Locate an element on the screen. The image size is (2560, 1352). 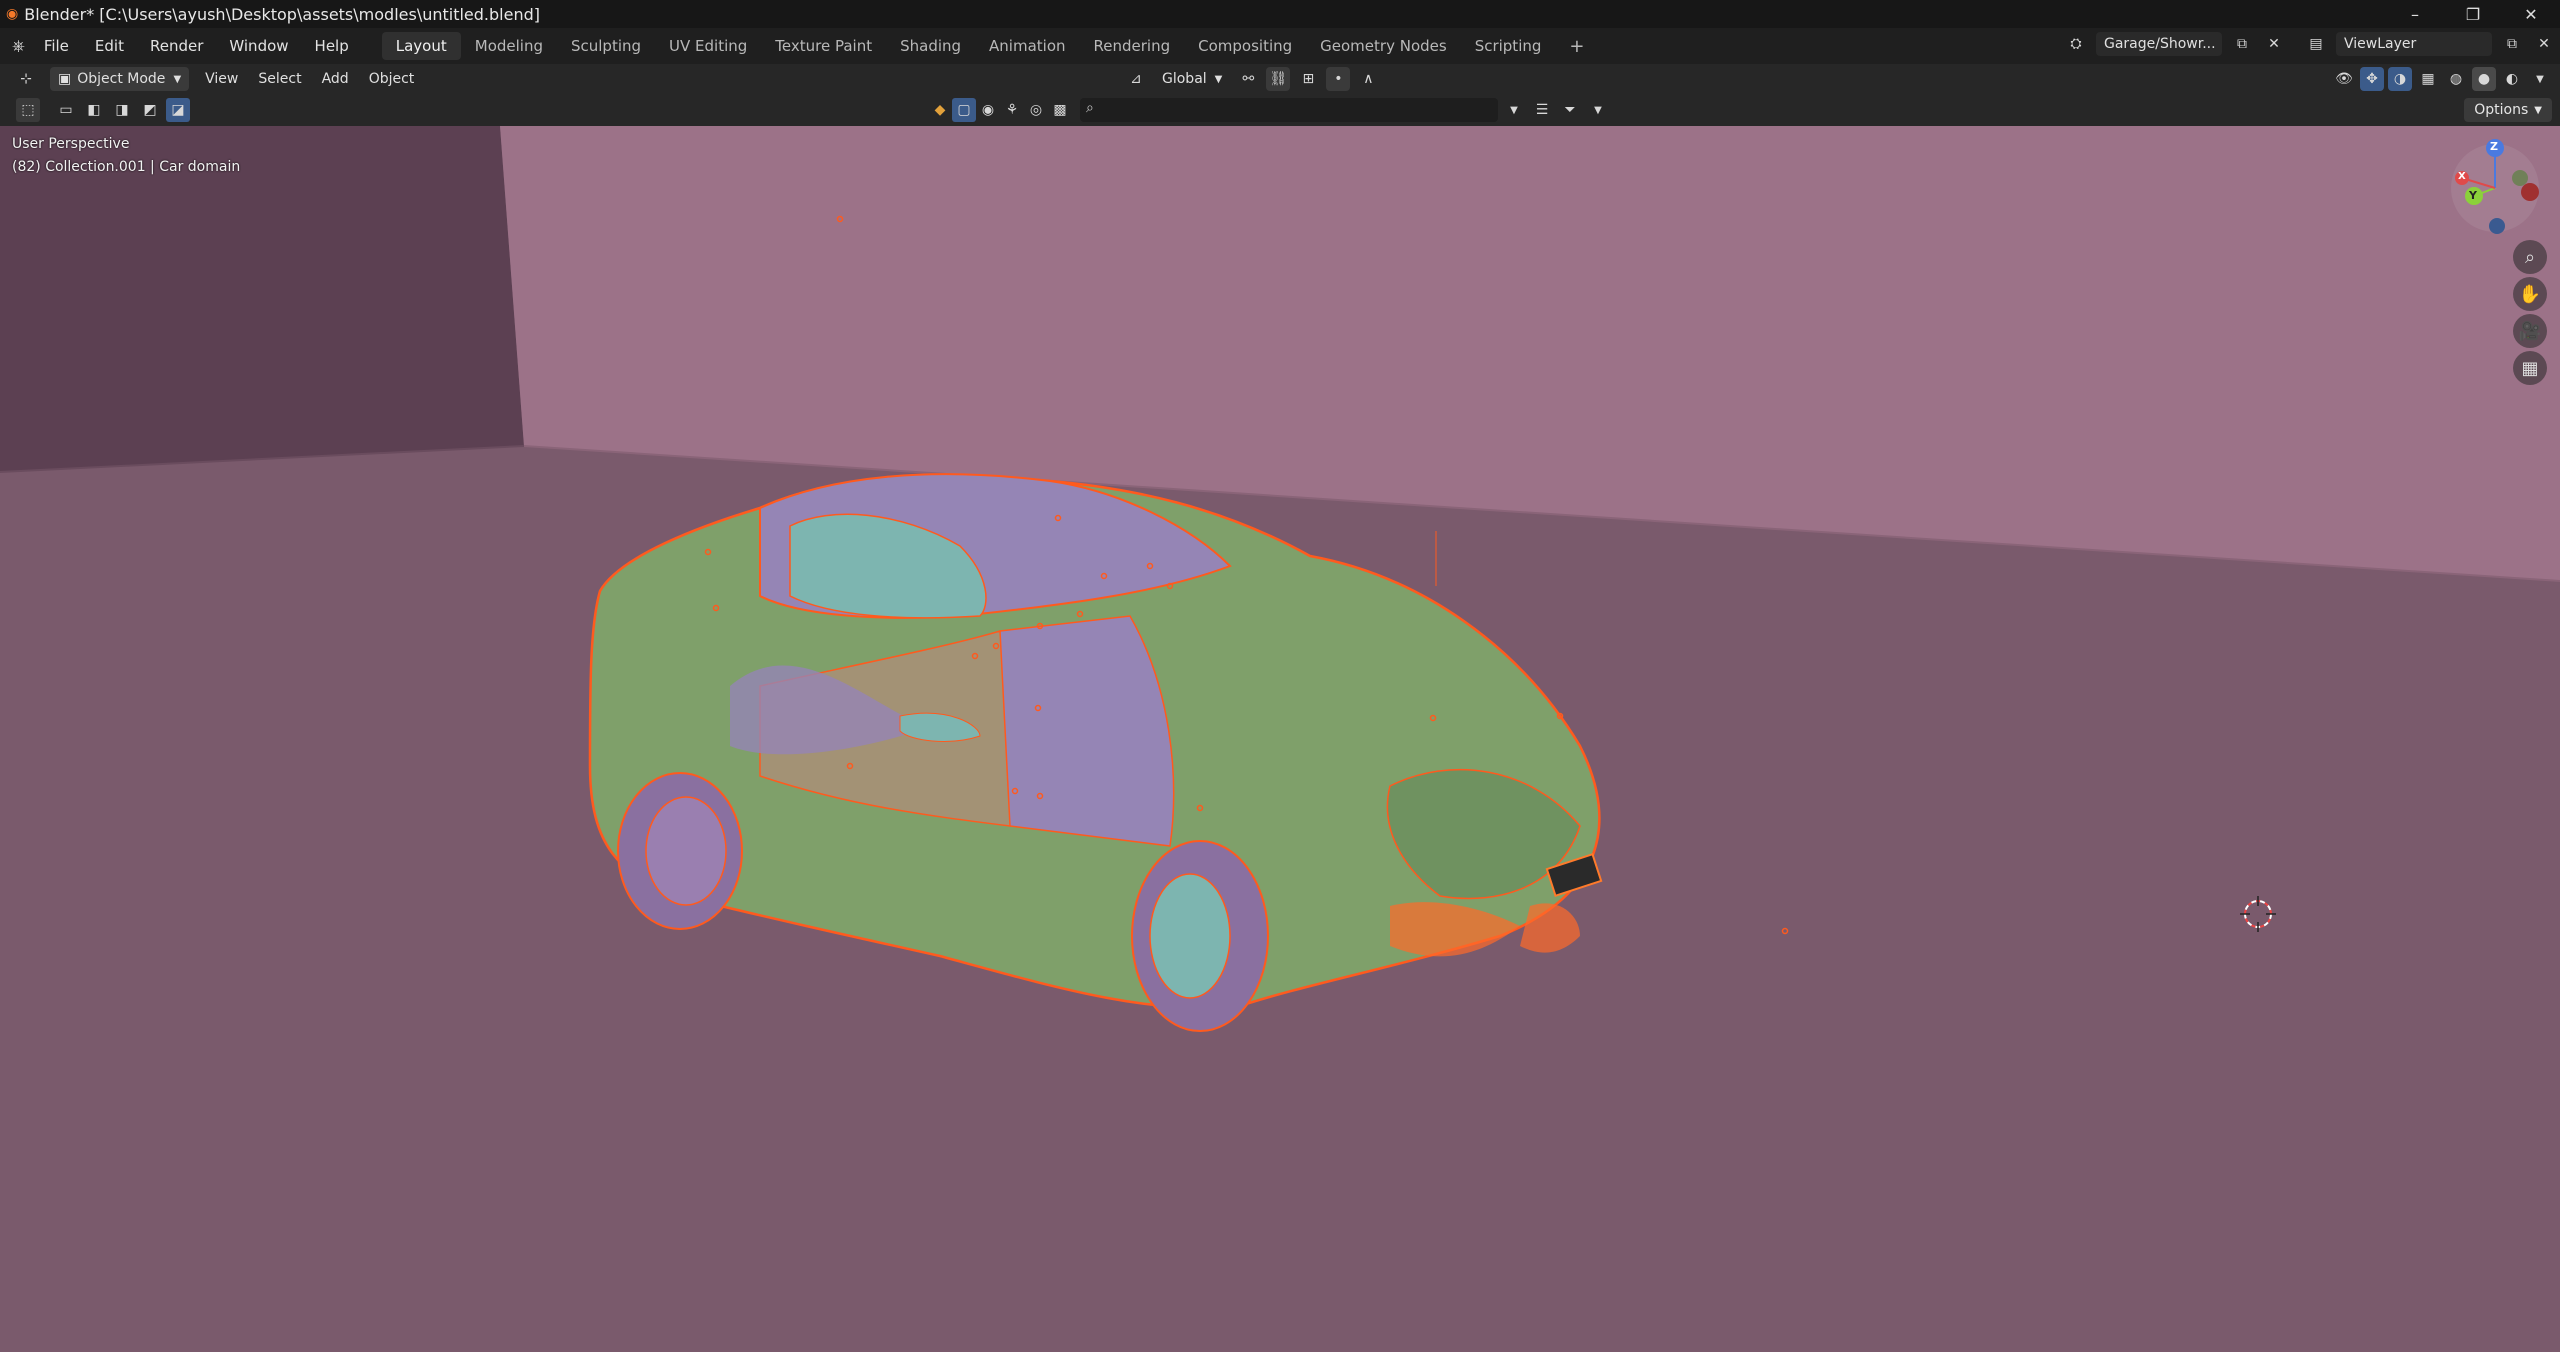
left-wall is located at coordinates (262, 299).